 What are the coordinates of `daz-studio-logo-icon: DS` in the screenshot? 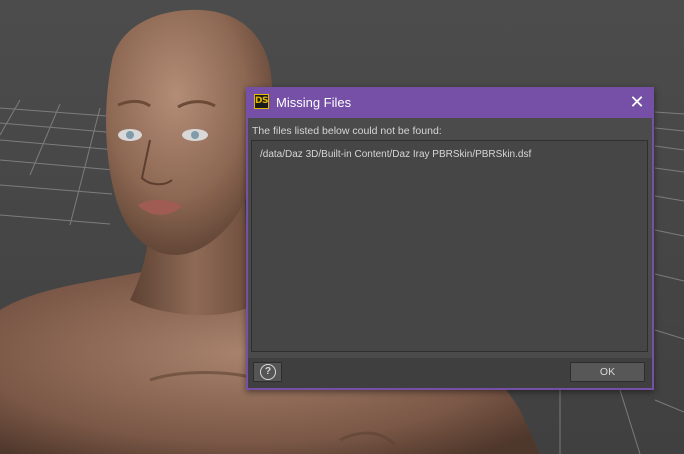 It's located at (261, 101).